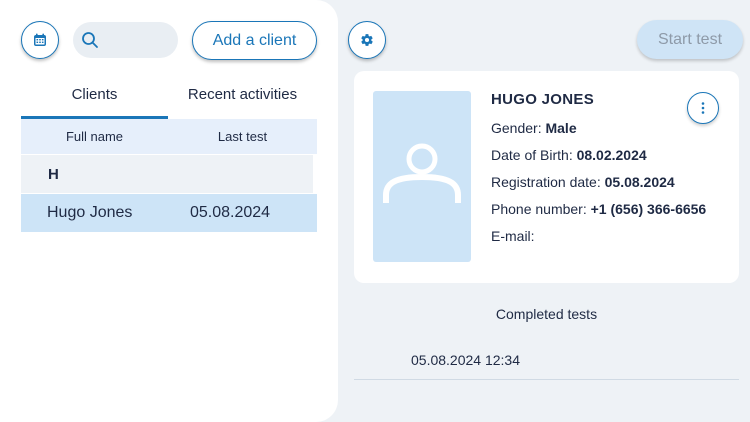 This screenshot has height=422, width=750. What do you see at coordinates (648, 209) in the screenshot?
I see `phone-value: +1 (656) 366-6656` at bounding box center [648, 209].